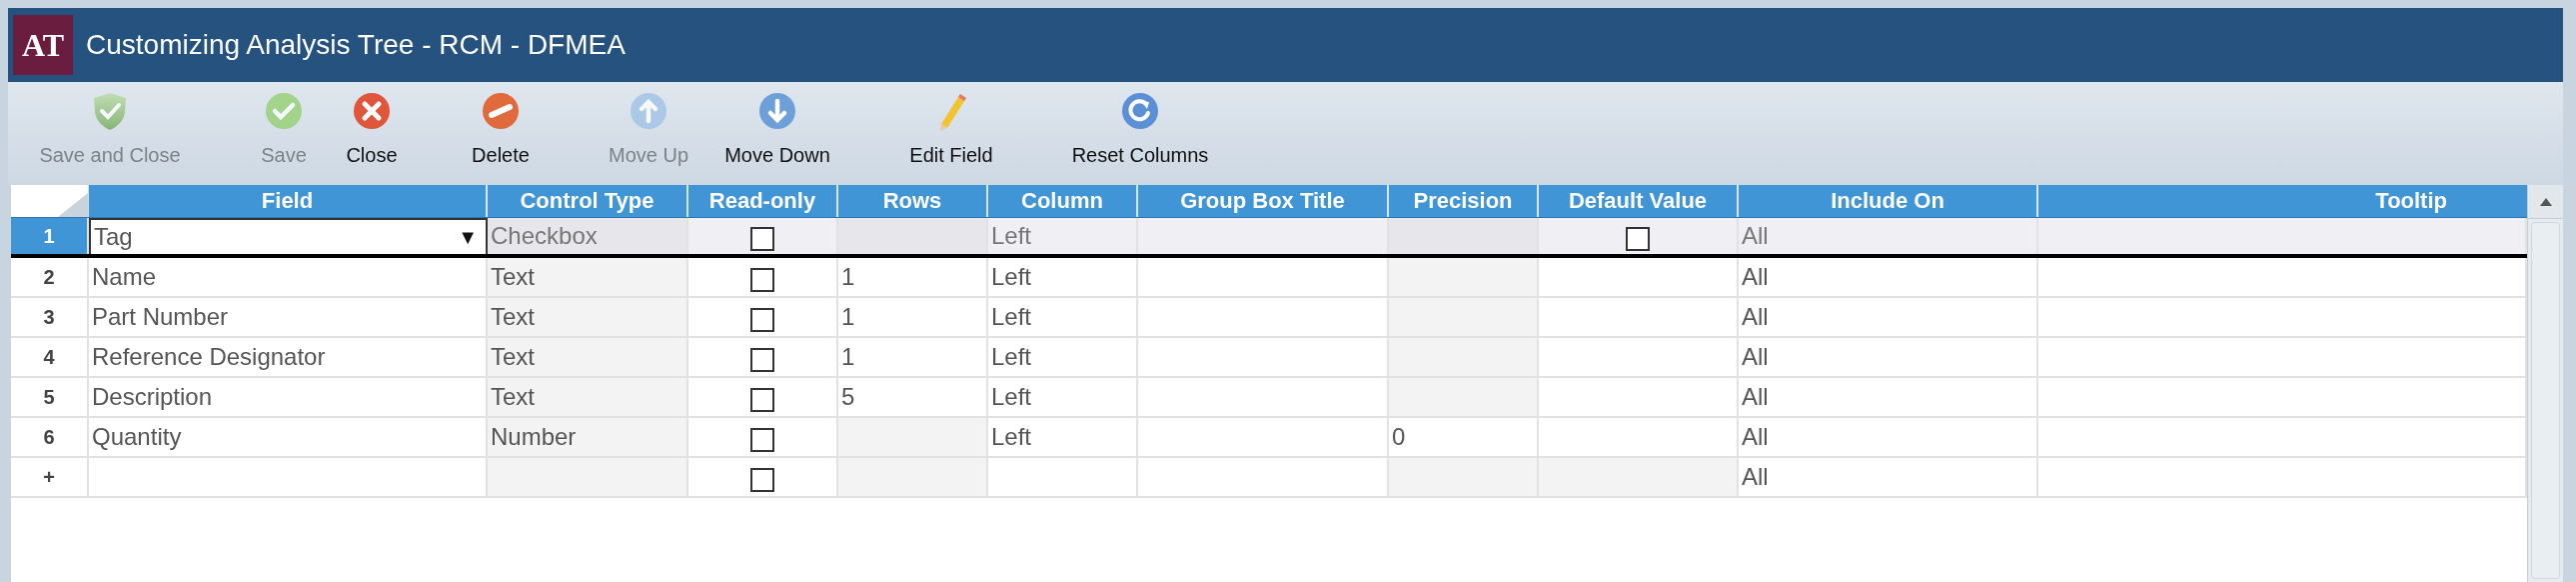  What do you see at coordinates (777, 155) in the screenshot?
I see `button-label: Move Down` at bounding box center [777, 155].